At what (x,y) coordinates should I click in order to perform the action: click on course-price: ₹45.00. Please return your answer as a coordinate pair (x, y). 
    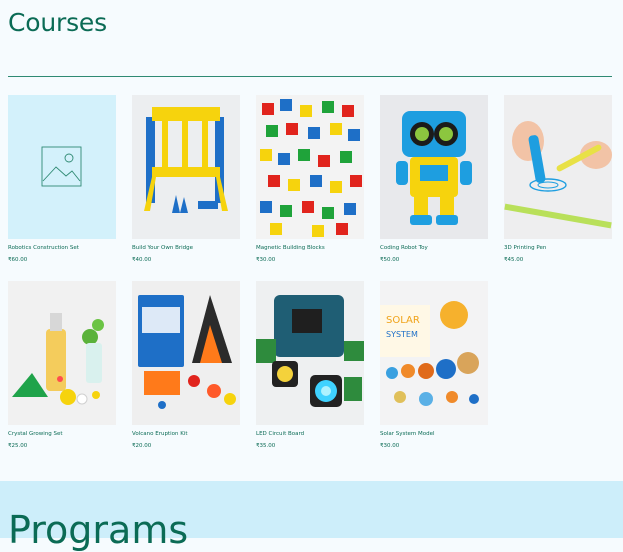
    Looking at the image, I should click on (514, 260).